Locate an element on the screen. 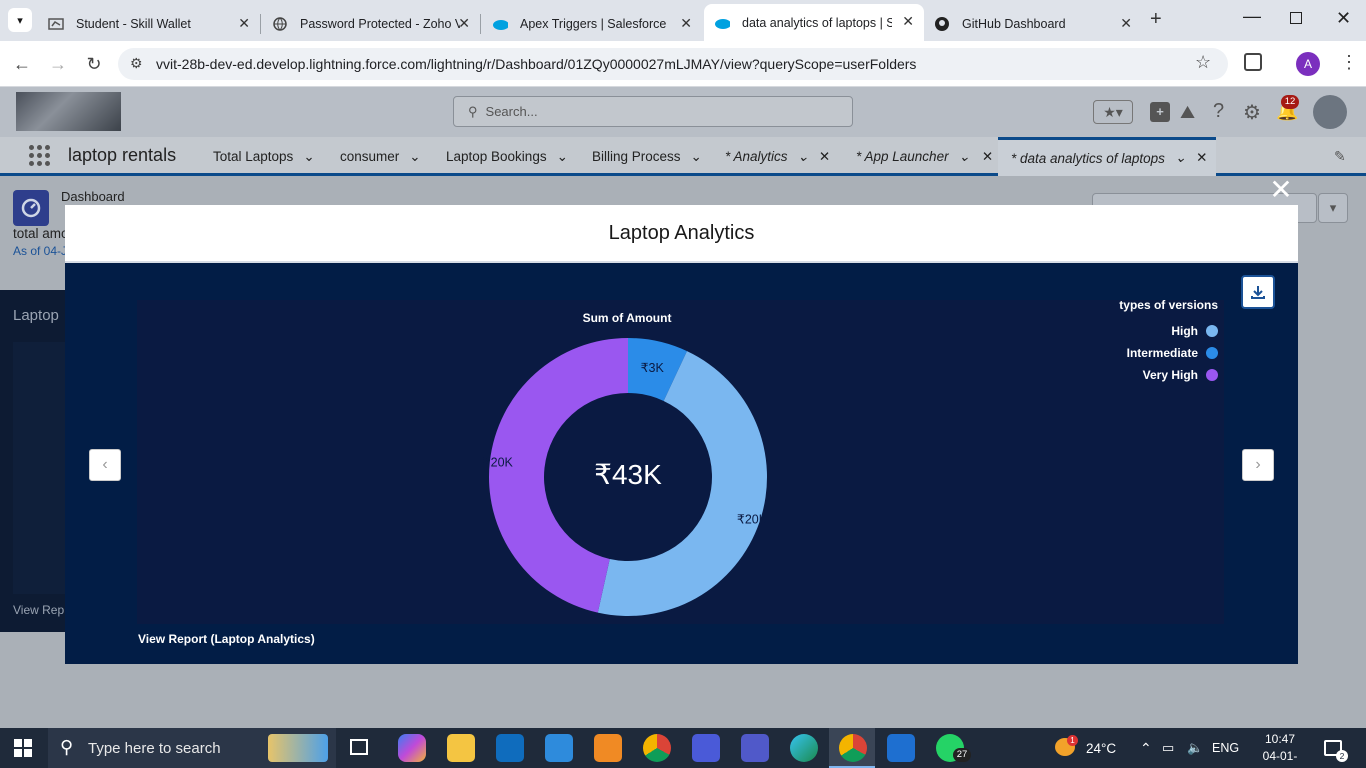 Image resolution: width=1366 pixels, height=768 pixels. chrome-icon is located at coordinates (657, 748).